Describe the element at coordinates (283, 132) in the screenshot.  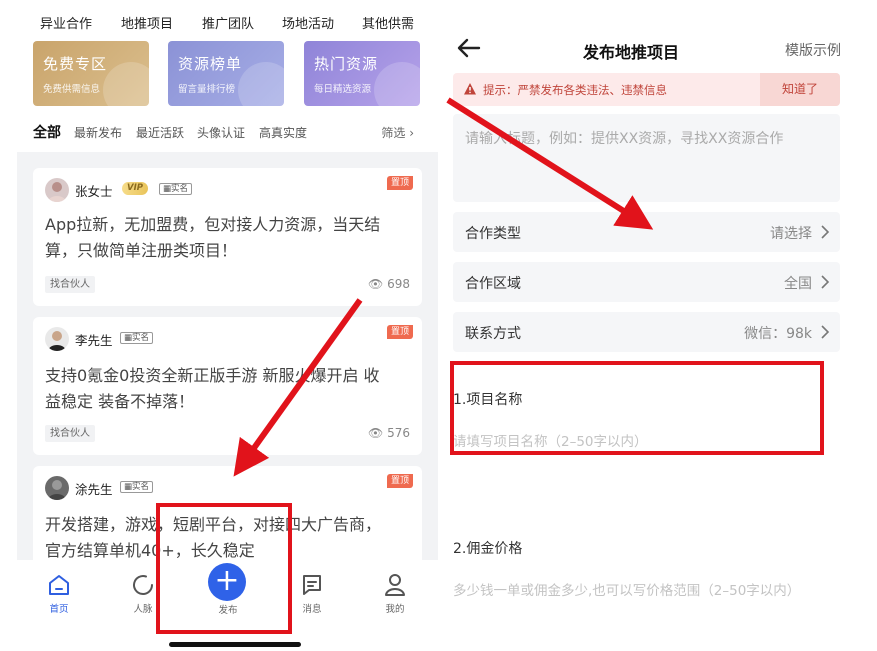
I see `filter-high-authenticity: 高真实度` at that location.